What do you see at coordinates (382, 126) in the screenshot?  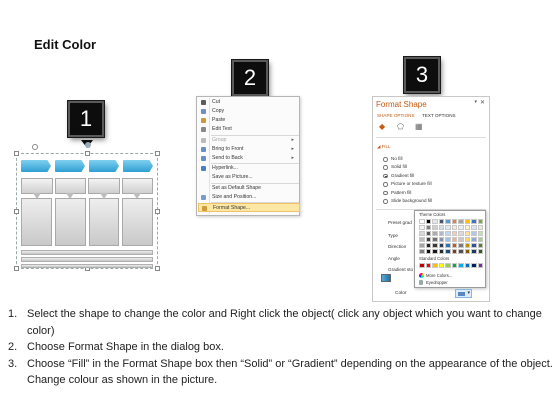 I see `paint-bucket-icon: ◆` at bounding box center [382, 126].